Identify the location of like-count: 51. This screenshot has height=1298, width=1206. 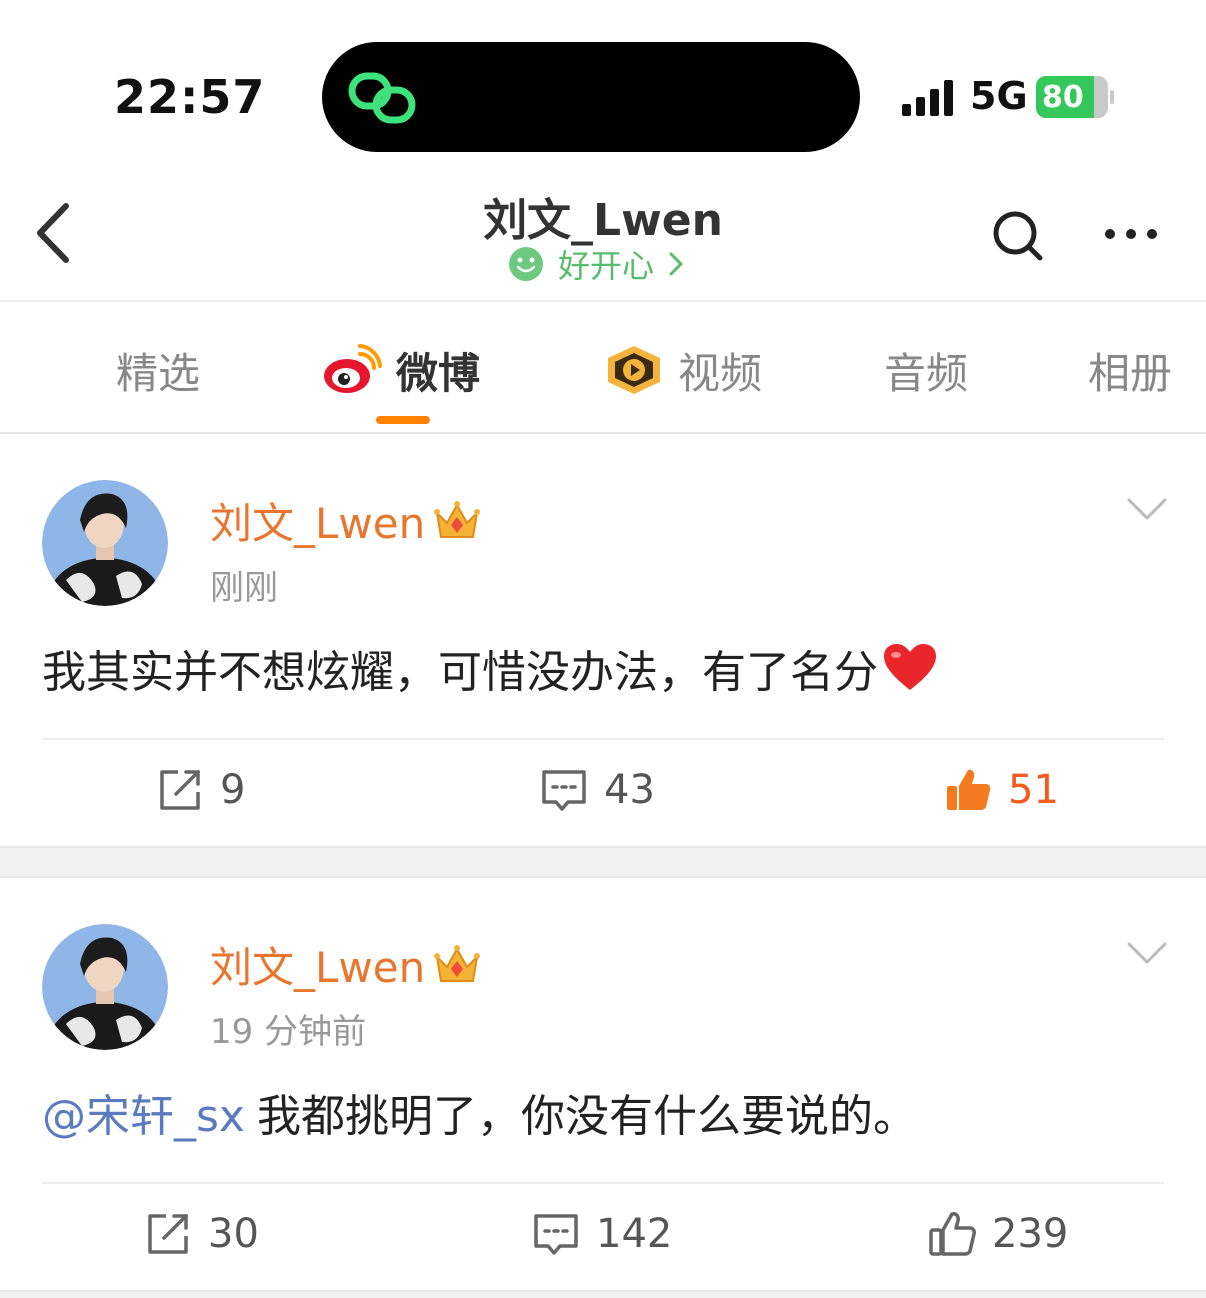
(1033, 790).